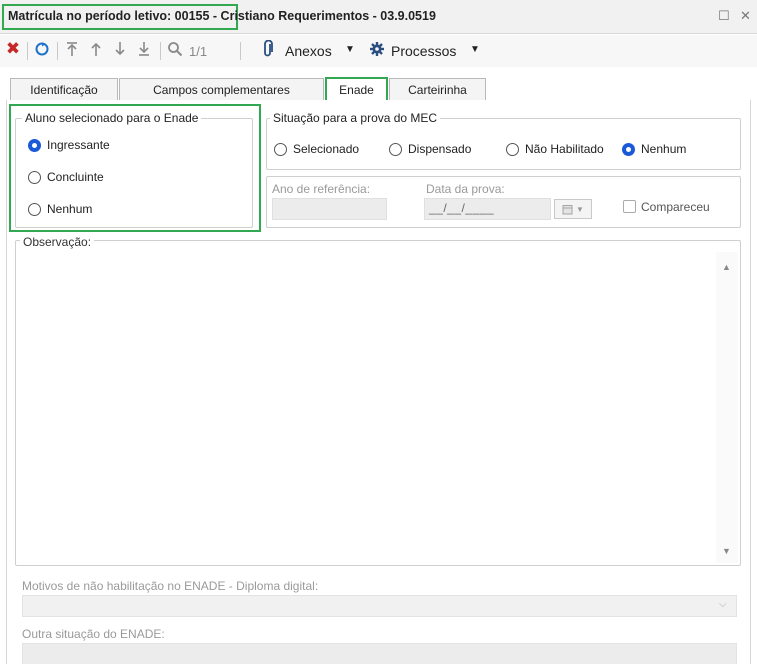  Describe the element at coordinates (72, 49) in the screenshot. I see `first-record-icon` at that location.